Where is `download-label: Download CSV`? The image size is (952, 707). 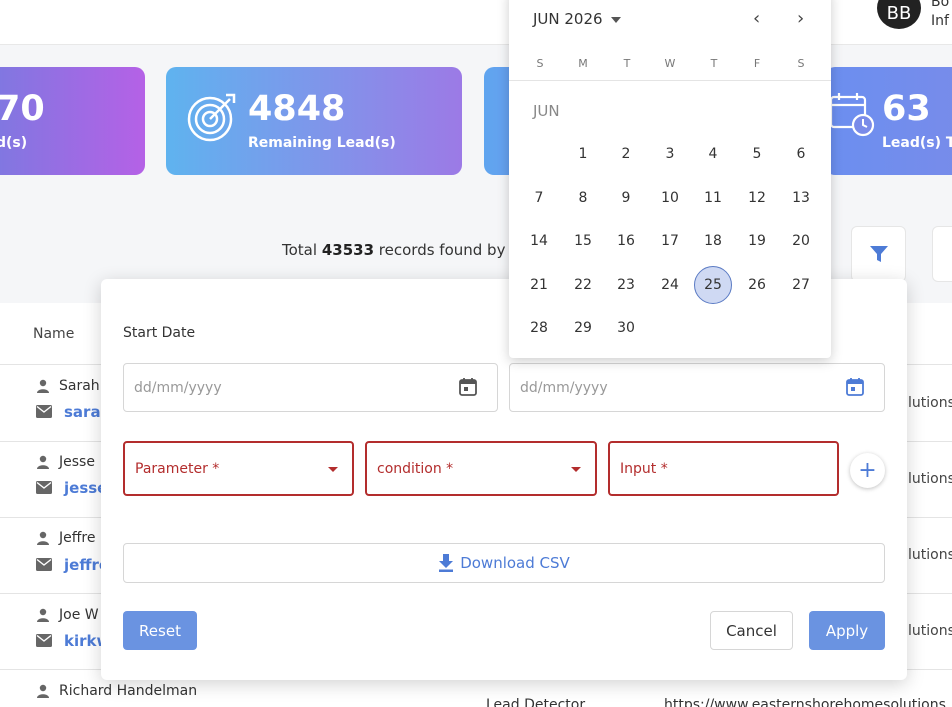 download-label: Download CSV is located at coordinates (515, 563).